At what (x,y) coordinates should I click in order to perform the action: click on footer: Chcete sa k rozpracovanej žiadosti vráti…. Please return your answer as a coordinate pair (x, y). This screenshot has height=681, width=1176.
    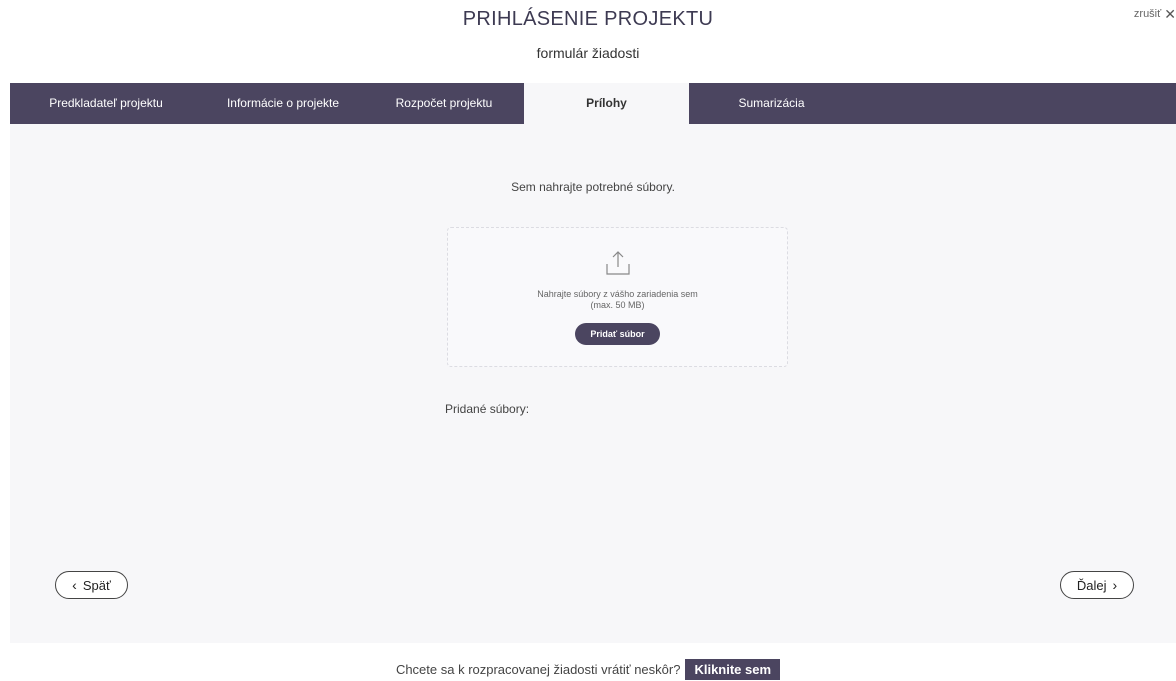
    Looking at the image, I should click on (588, 669).